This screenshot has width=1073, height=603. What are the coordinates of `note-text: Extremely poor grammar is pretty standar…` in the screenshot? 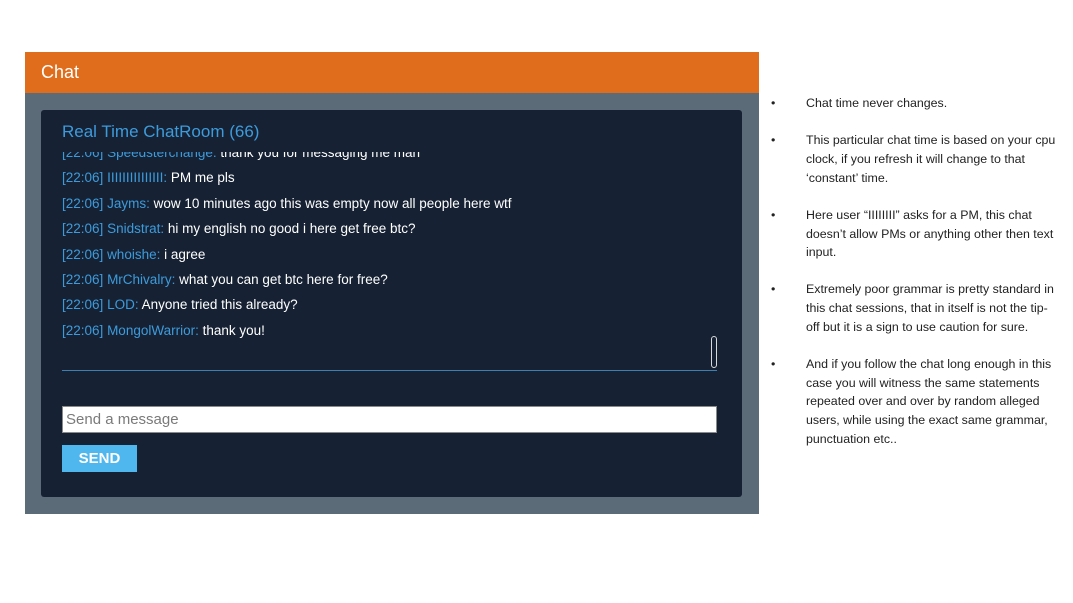 It's located at (930, 308).